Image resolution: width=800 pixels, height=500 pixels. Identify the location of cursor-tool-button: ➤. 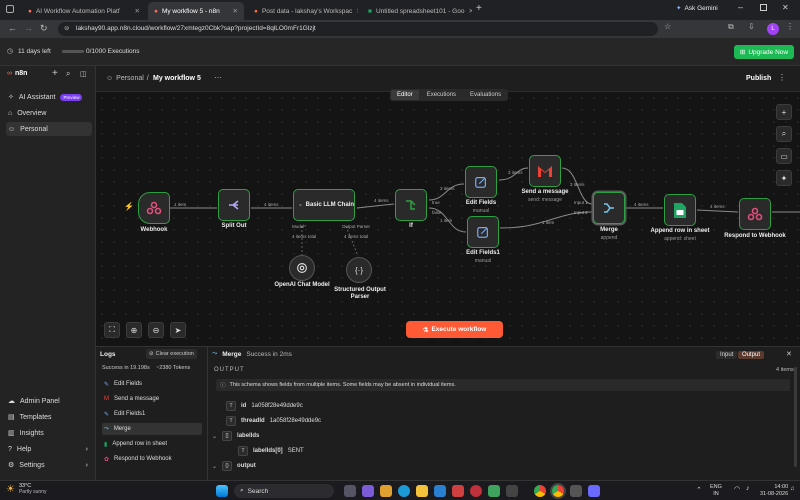
(178, 330).